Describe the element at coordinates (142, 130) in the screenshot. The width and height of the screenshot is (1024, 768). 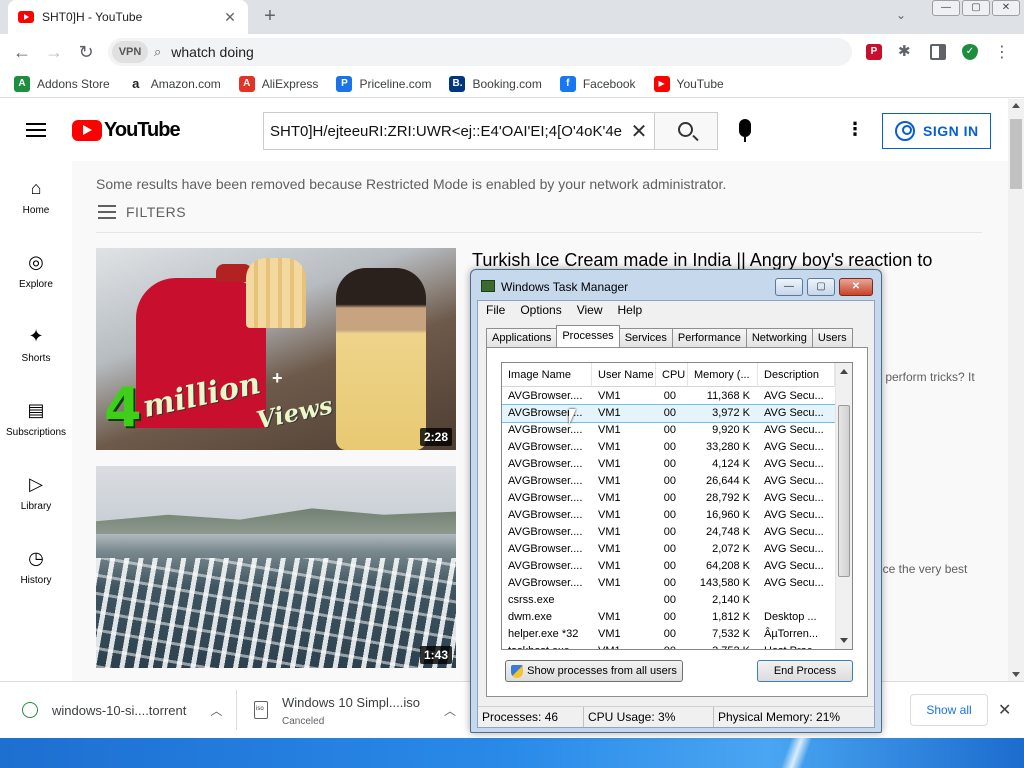
I see `youtube-logo-text: YouTube` at that location.